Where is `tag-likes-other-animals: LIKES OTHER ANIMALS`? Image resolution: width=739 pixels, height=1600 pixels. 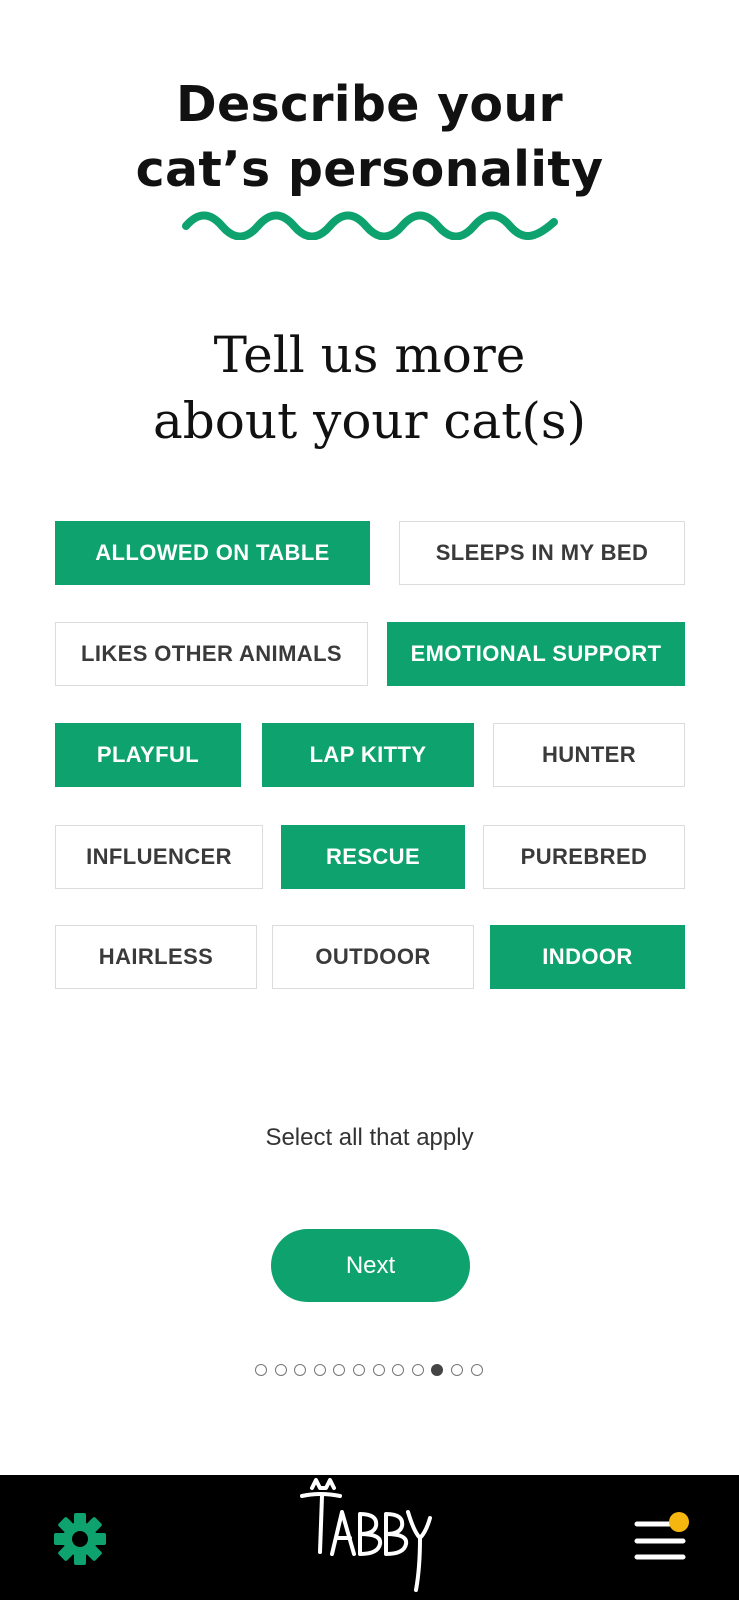 tag-likes-other-animals: LIKES OTHER ANIMALS is located at coordinates (211, 654).